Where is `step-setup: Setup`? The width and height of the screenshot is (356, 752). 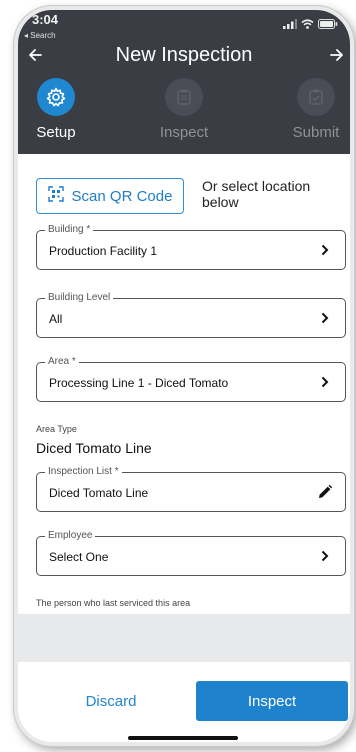 step-setup: Setup is located at coordinates (57, 109).